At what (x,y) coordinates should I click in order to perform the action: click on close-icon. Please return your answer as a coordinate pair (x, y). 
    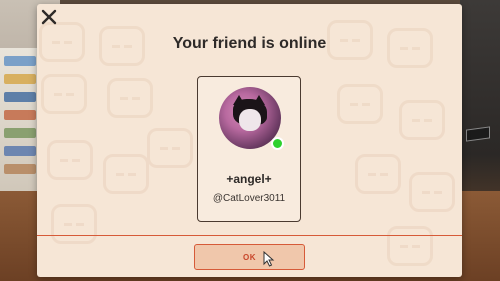
    Looking at the image, I should click on (49, 17).